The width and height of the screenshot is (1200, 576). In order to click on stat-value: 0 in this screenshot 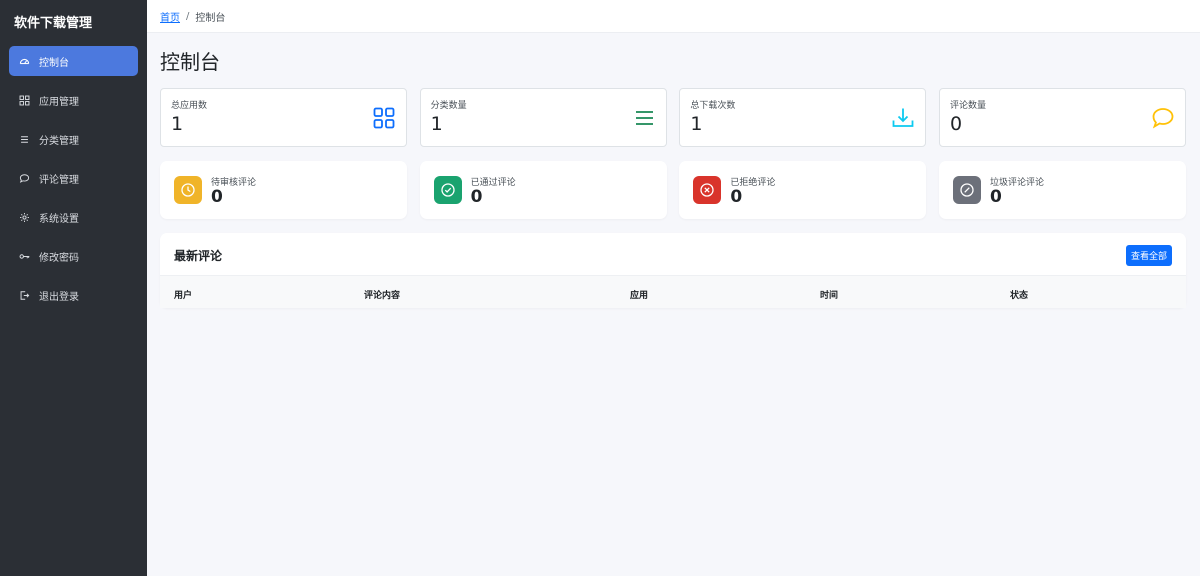, I will do `click(956, 124)`.